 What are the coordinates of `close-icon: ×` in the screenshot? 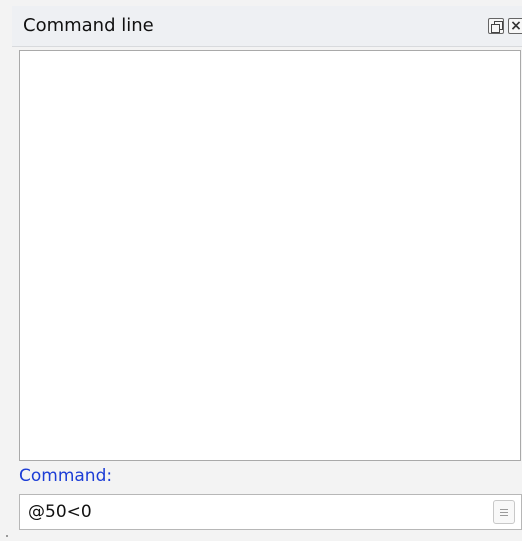 It's located at (515, 26).